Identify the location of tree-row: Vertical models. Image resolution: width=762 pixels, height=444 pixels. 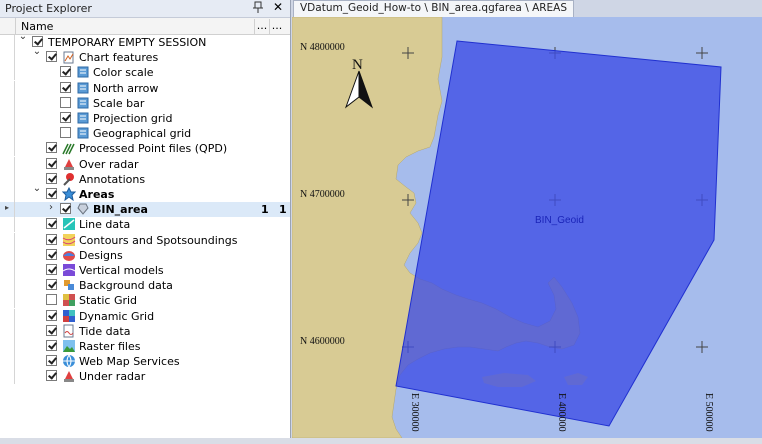
(145, 270).